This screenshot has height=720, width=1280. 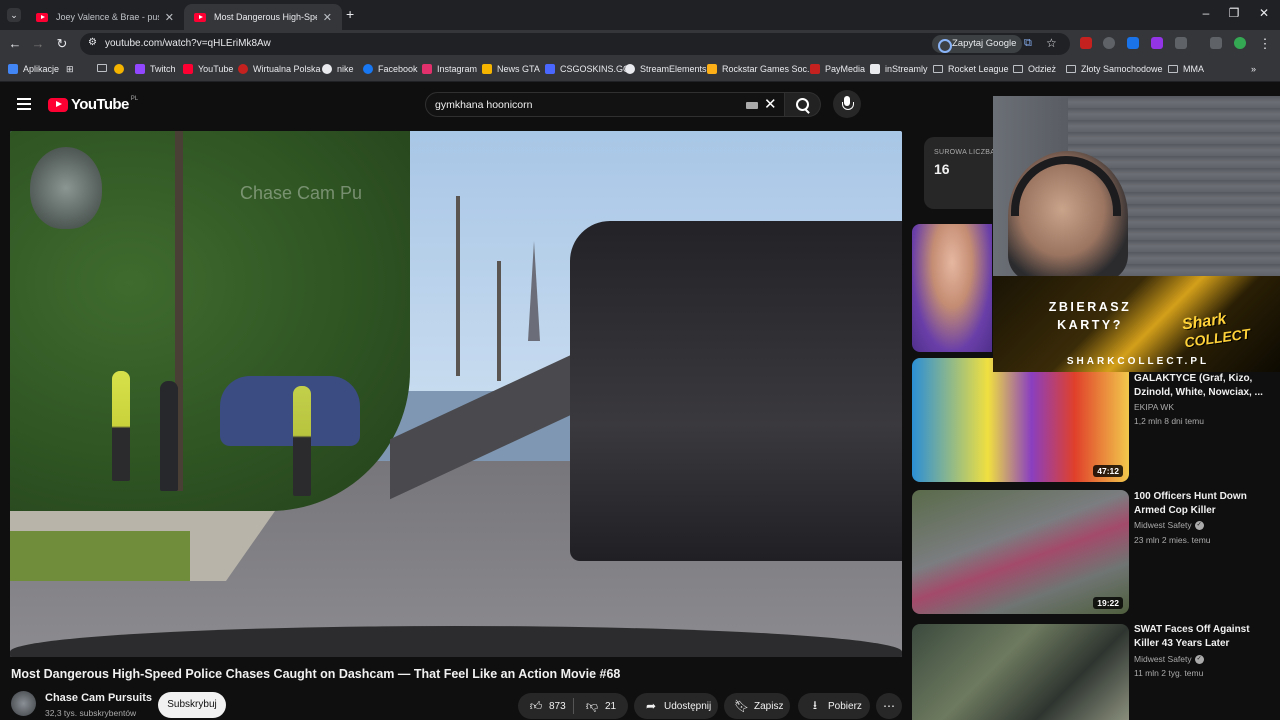 What do you see at coordinates (70, 69) in the screenshot?
I see `apps-grid-icon: ⊞` at bounding box center [70, 69].